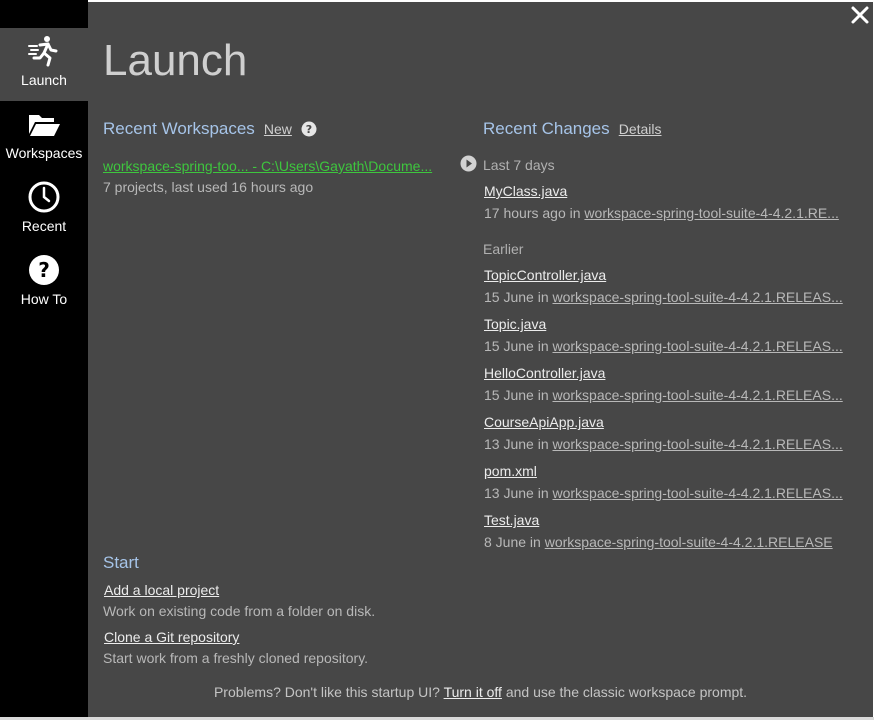 The image size is (874, 720). What do you see at coordinates (640, 129) in the screenshot?
I see `details-link: Details` at bounding box center [640, 129].